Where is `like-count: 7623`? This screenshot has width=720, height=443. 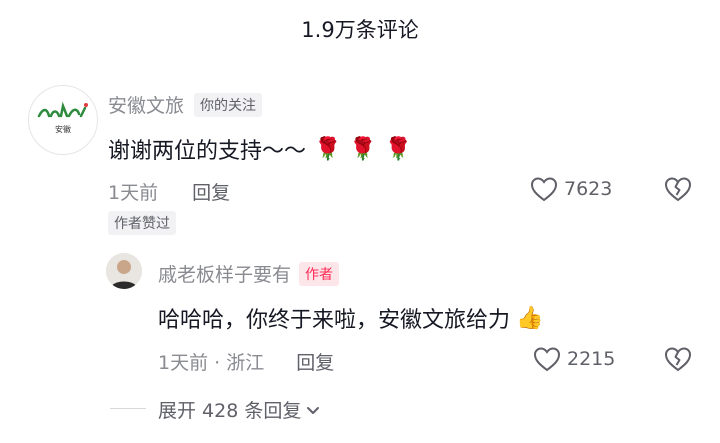
like-count: 7623 is located at coordinates (588, 189).